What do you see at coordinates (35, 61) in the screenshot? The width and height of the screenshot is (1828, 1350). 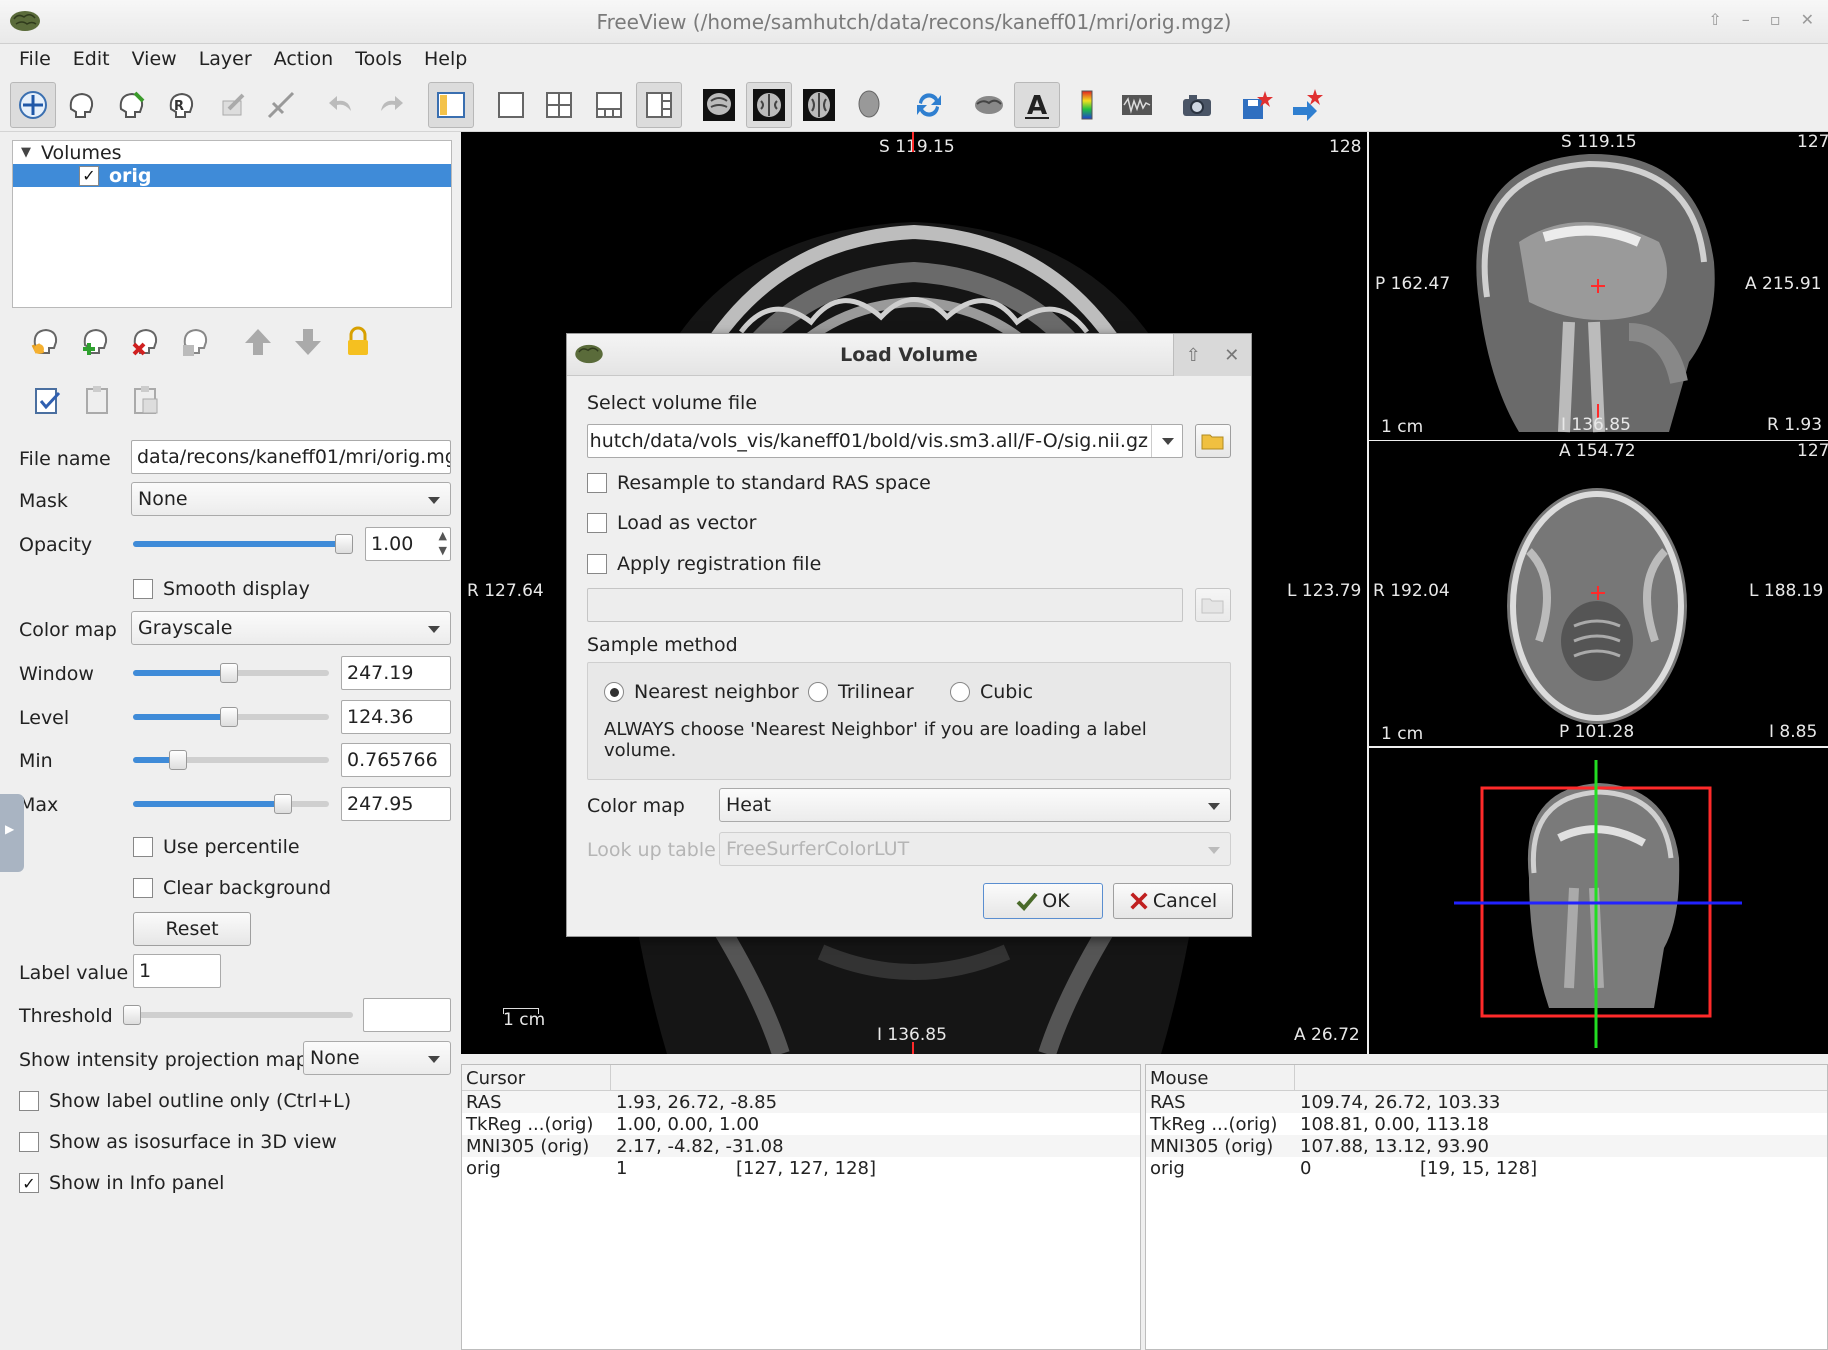 I see `menu-file: File` at bounding box center [35, 61].